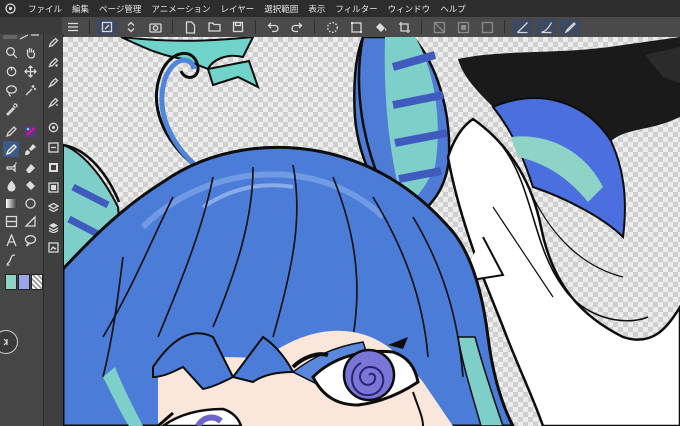 This screenshot has height=426, width=680. I want to click on magic-wand-icon, so click(30, 90).